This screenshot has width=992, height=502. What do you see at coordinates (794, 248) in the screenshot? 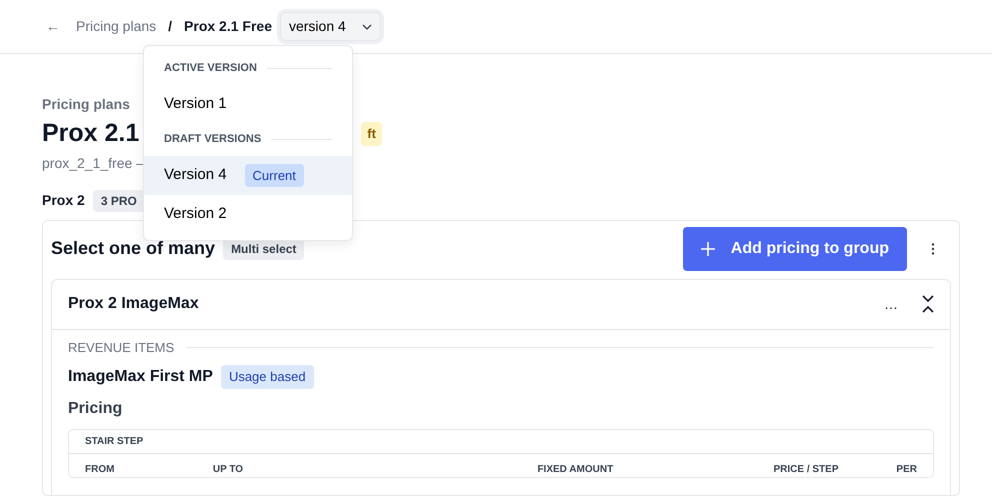
I see `add-pricing-button: Add pricing to group` at bounding box center [794, 248].